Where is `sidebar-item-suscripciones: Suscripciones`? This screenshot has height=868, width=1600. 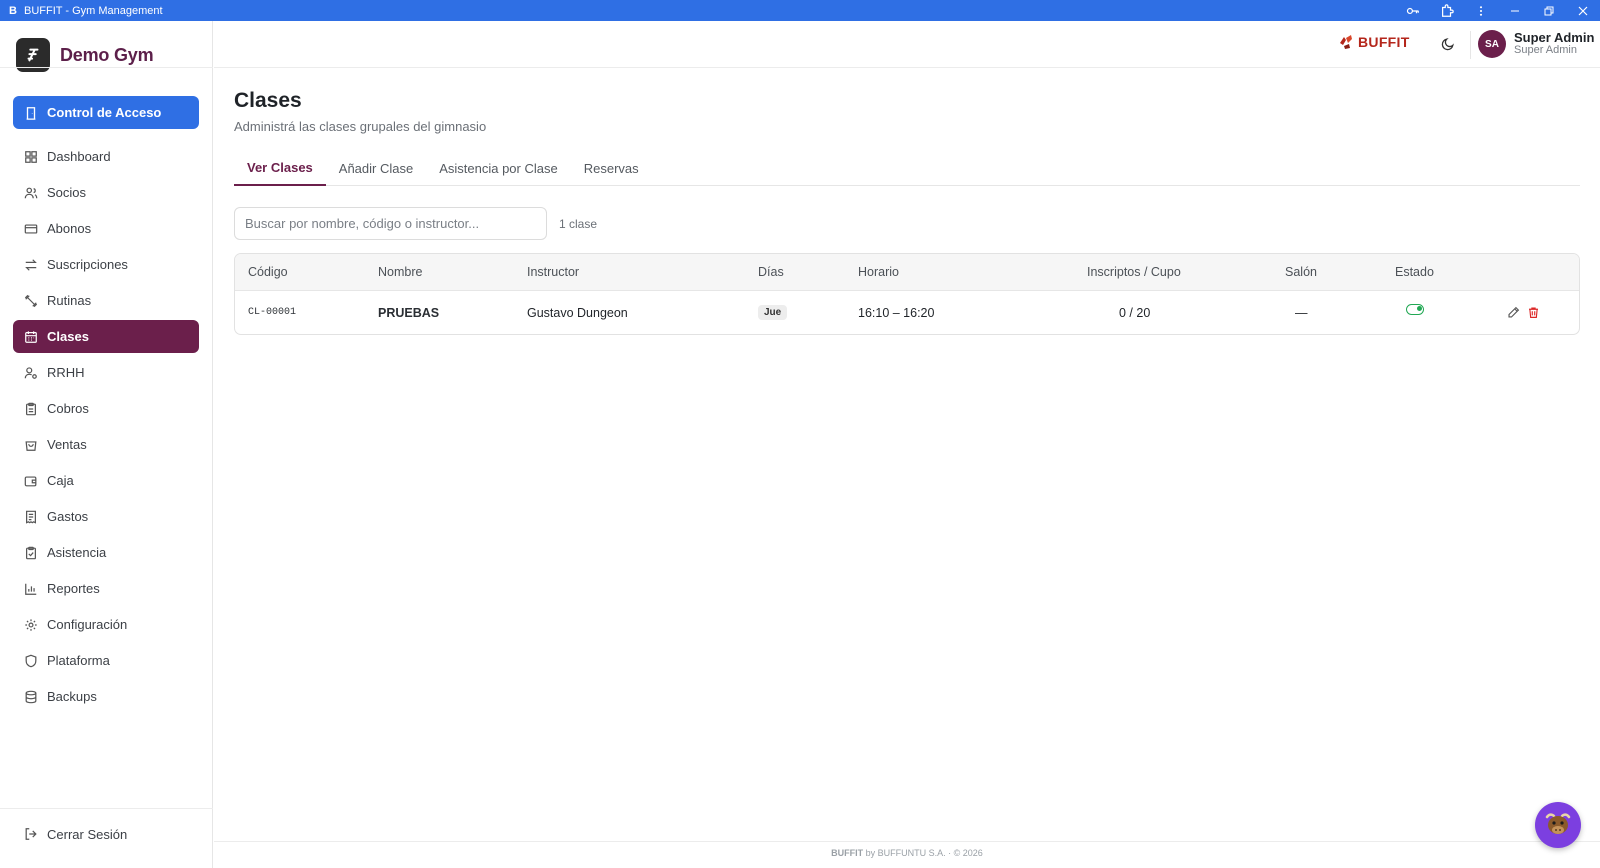 sidebar-item-suscripciones: Suscripciones is located at coordinates (106, 264).